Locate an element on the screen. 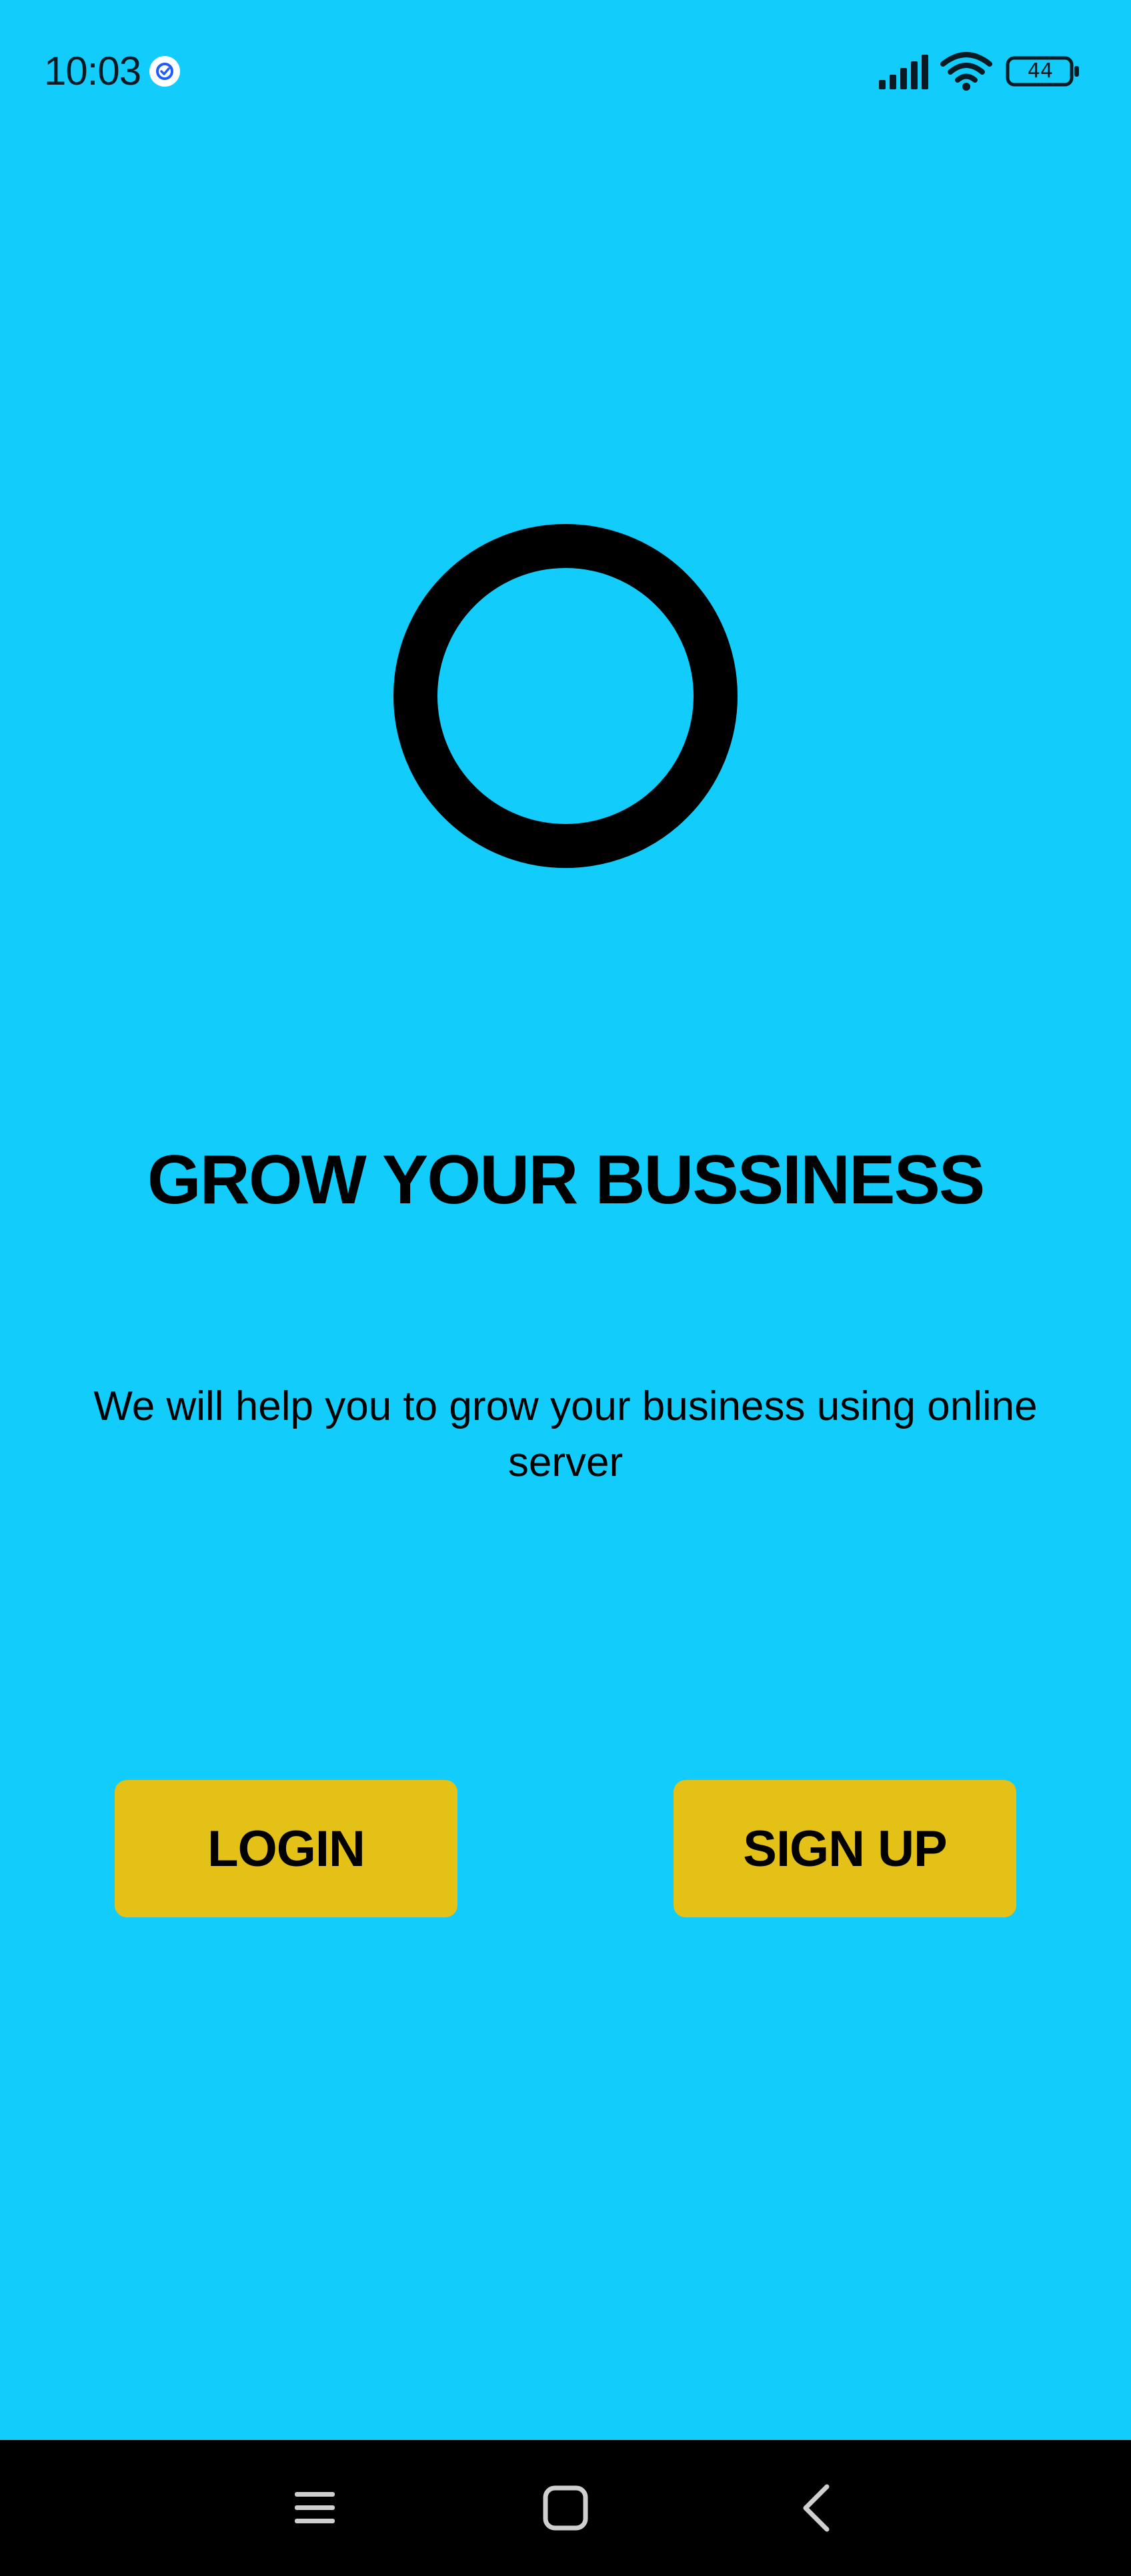 The width and height of the screenshot is (1131, 2576). home-icon is located at coordinates (565, 2508).